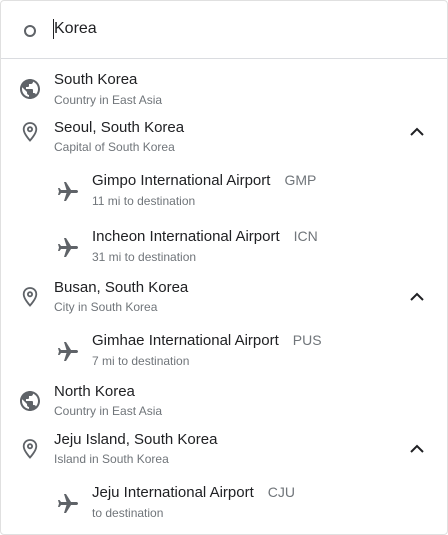 This screenshot has height=535, width=448. I want to click on airport-title: Incheon International Airport ICN, so click(205, 236).